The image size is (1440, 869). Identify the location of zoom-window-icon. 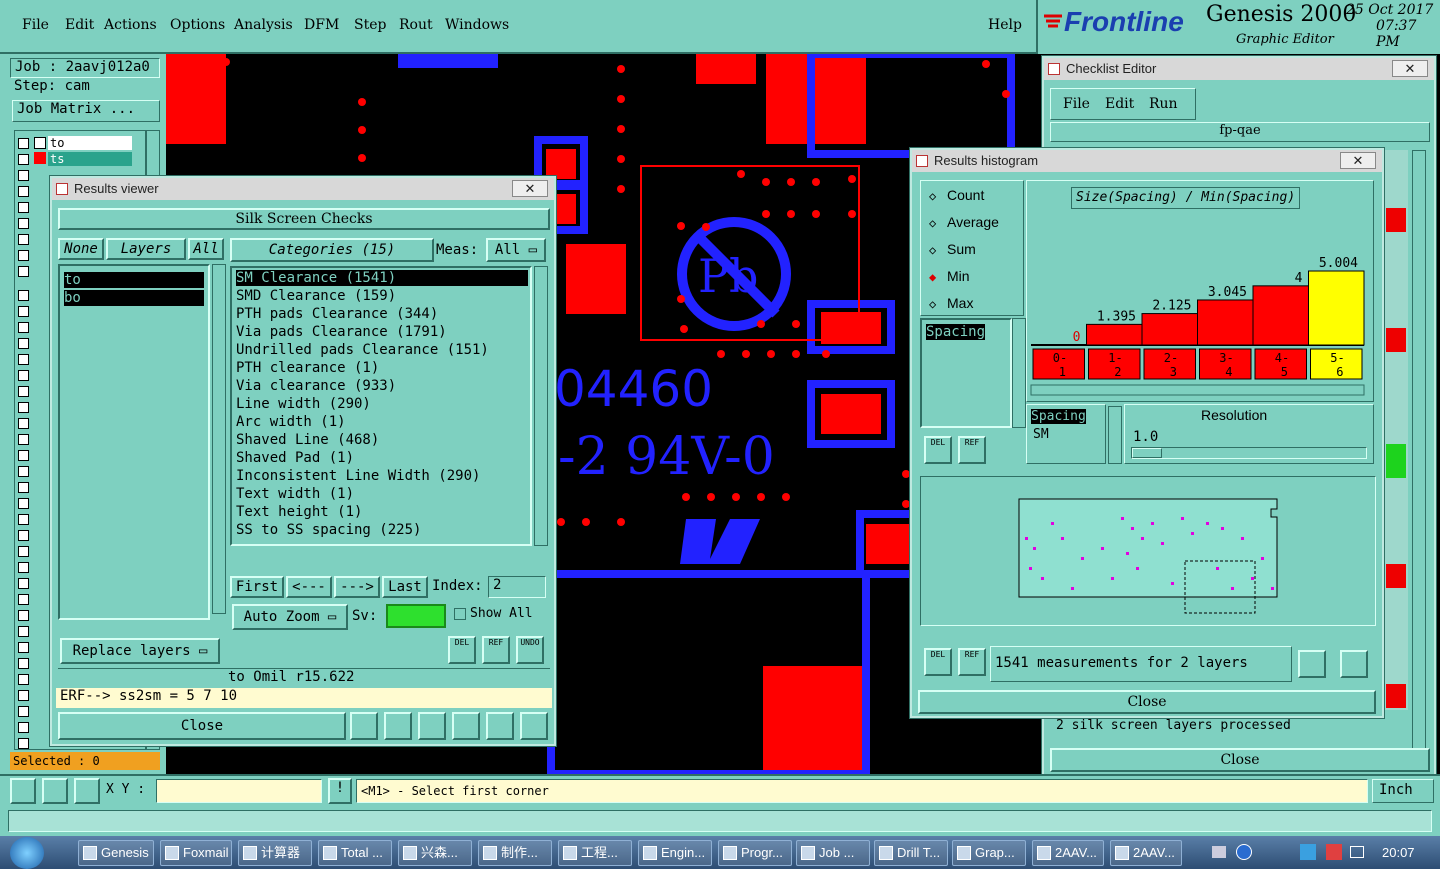
(1354, 664).